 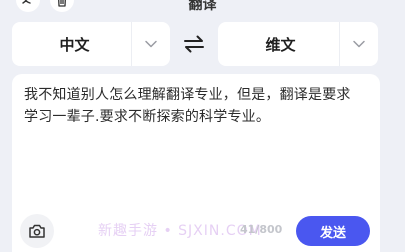 I want to click on top-bar: 翻译, so click(x=202, y=7).